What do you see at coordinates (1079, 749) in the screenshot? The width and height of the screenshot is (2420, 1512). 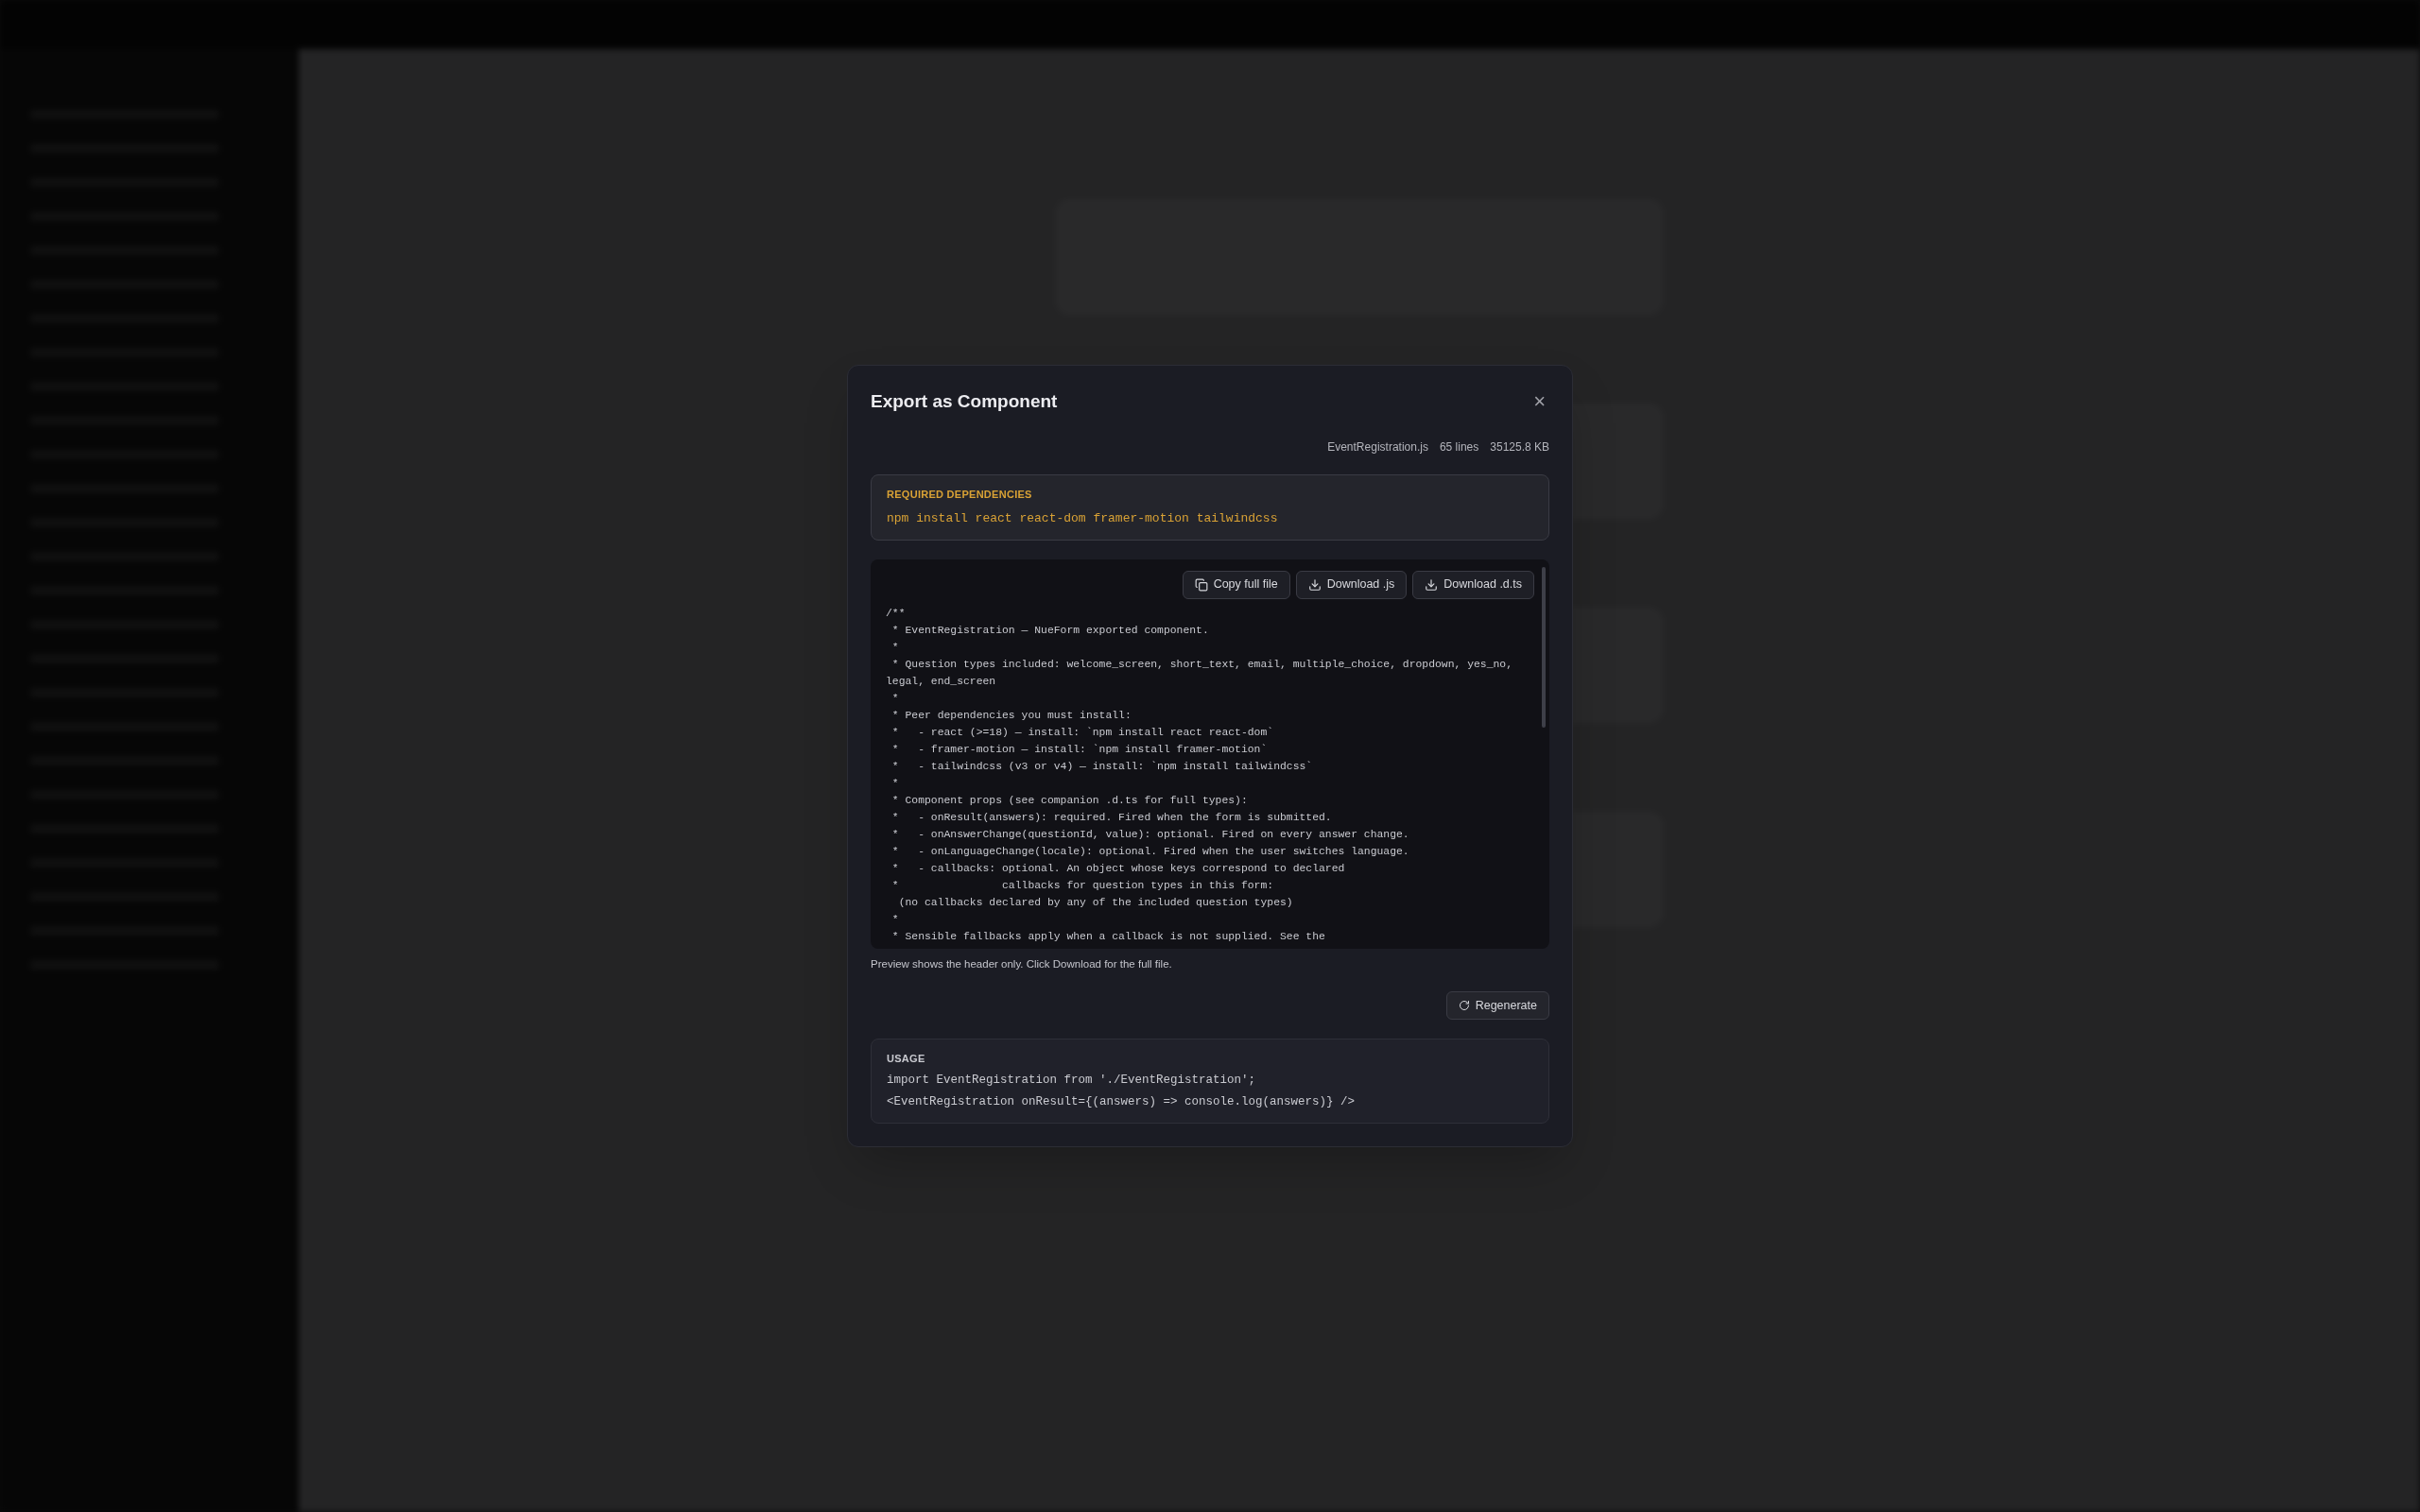 I see `code-line: * - framer-motion — install: `npm install framer-motion`` at bounding box center [1079, 749].